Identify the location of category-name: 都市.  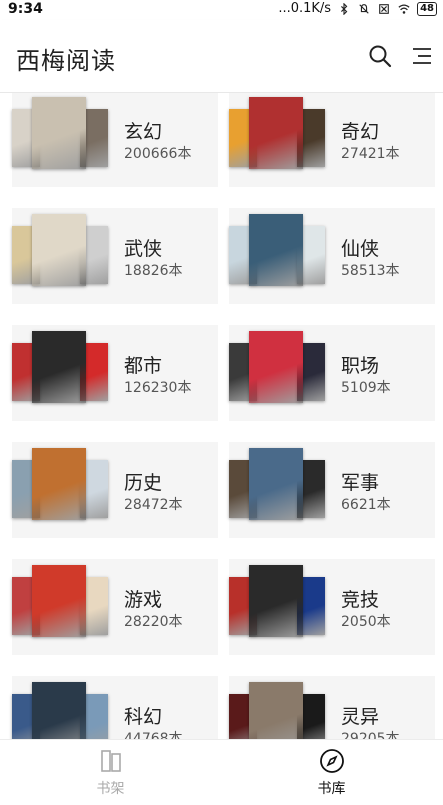
(143, 366).